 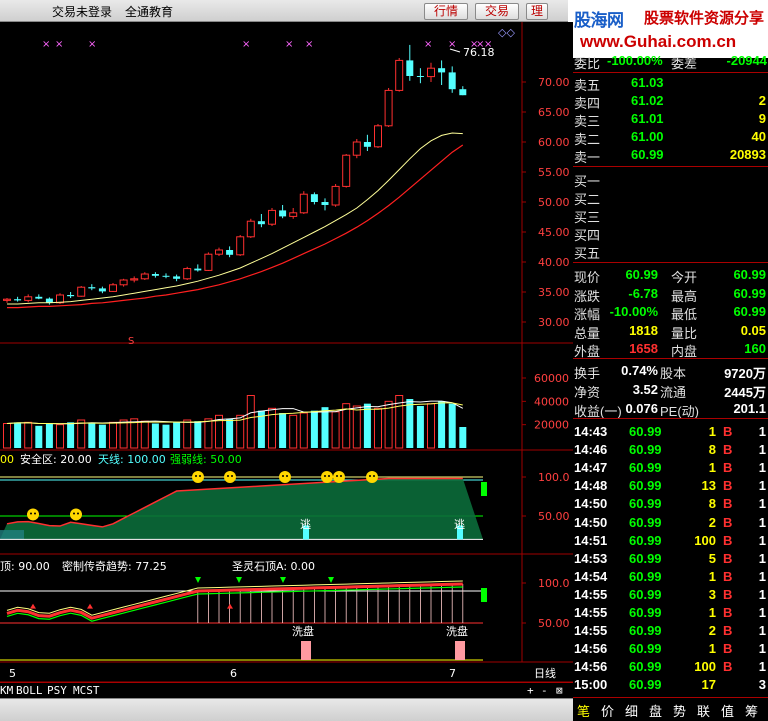 I want to click on bid-row: 买一, so click(x=670, y=179).